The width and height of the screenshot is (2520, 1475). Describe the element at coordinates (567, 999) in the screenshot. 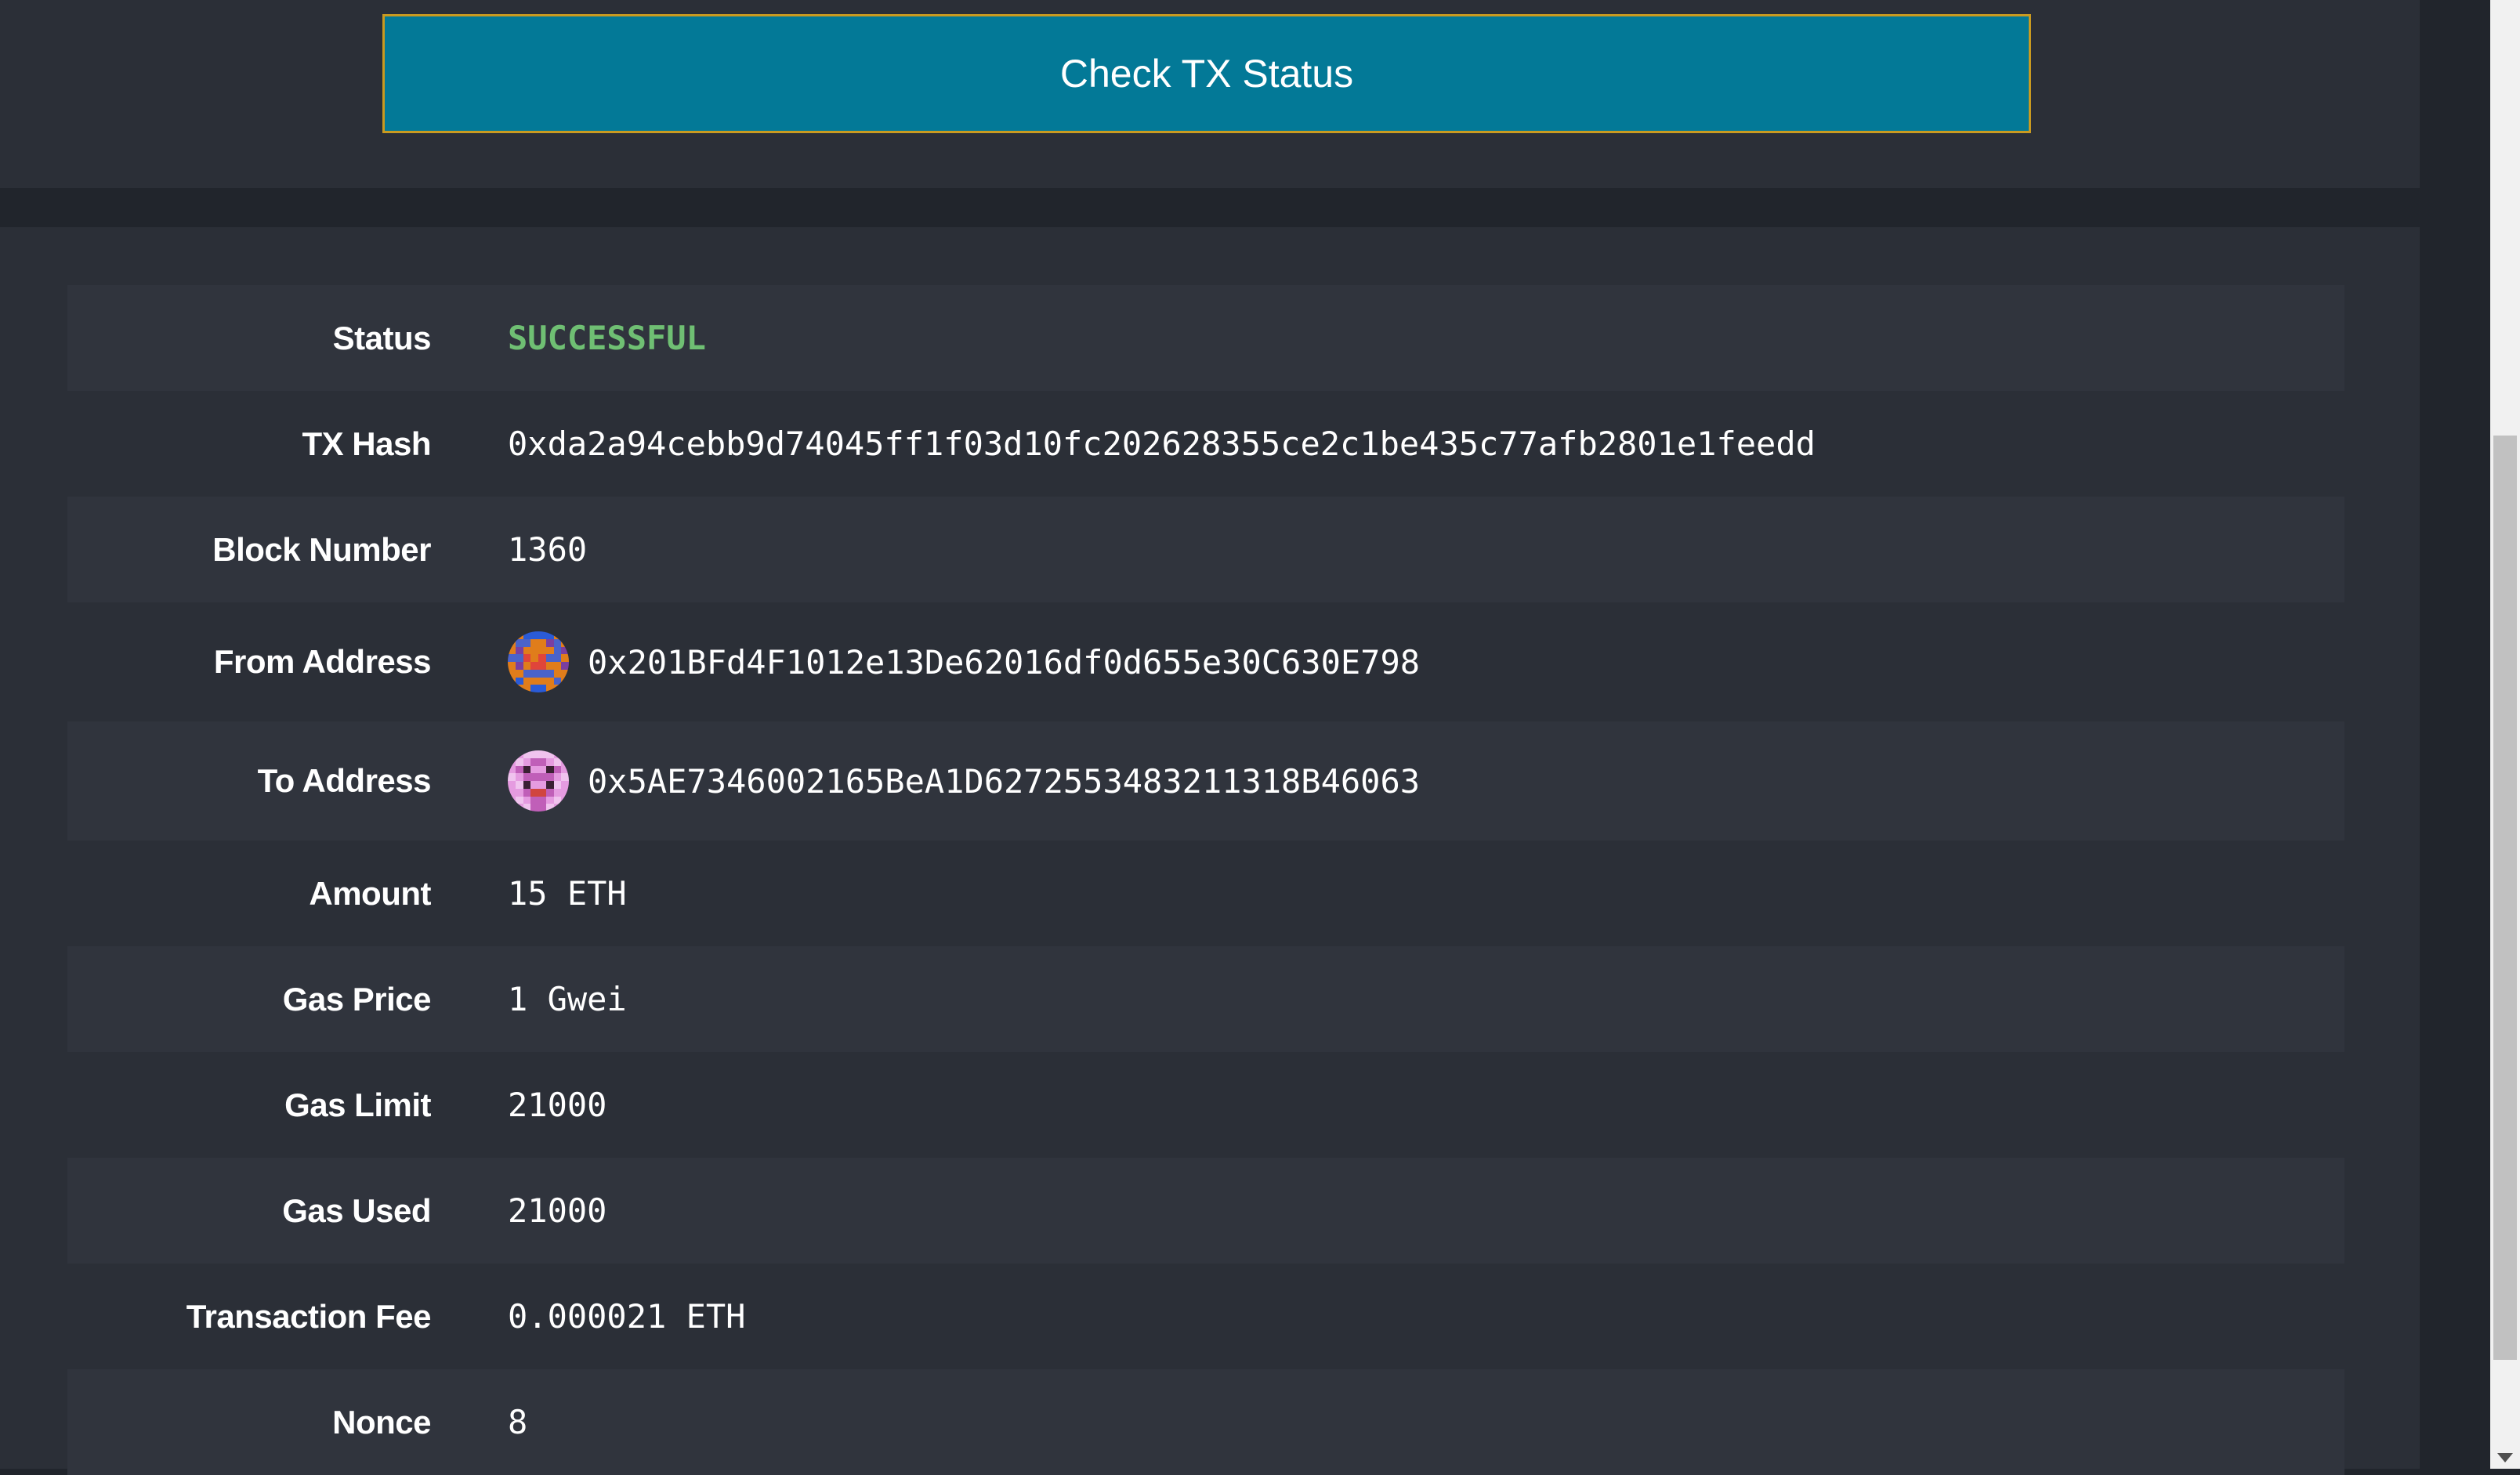

I see `gas-price-value: 1 Gwei` at that location.